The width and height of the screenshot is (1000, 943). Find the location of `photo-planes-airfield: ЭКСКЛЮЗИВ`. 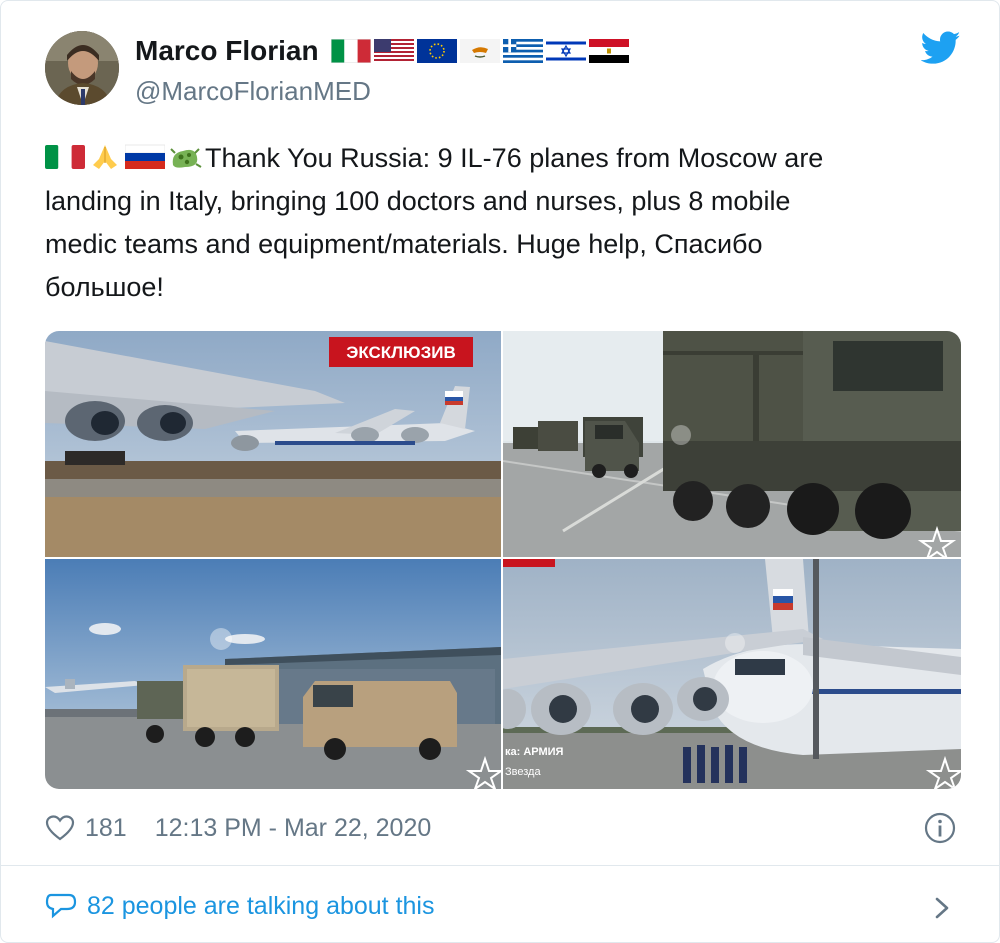

photo-planes-airfield: ЭКСКЛЮЗИВ is located at coordinates (273, 444).